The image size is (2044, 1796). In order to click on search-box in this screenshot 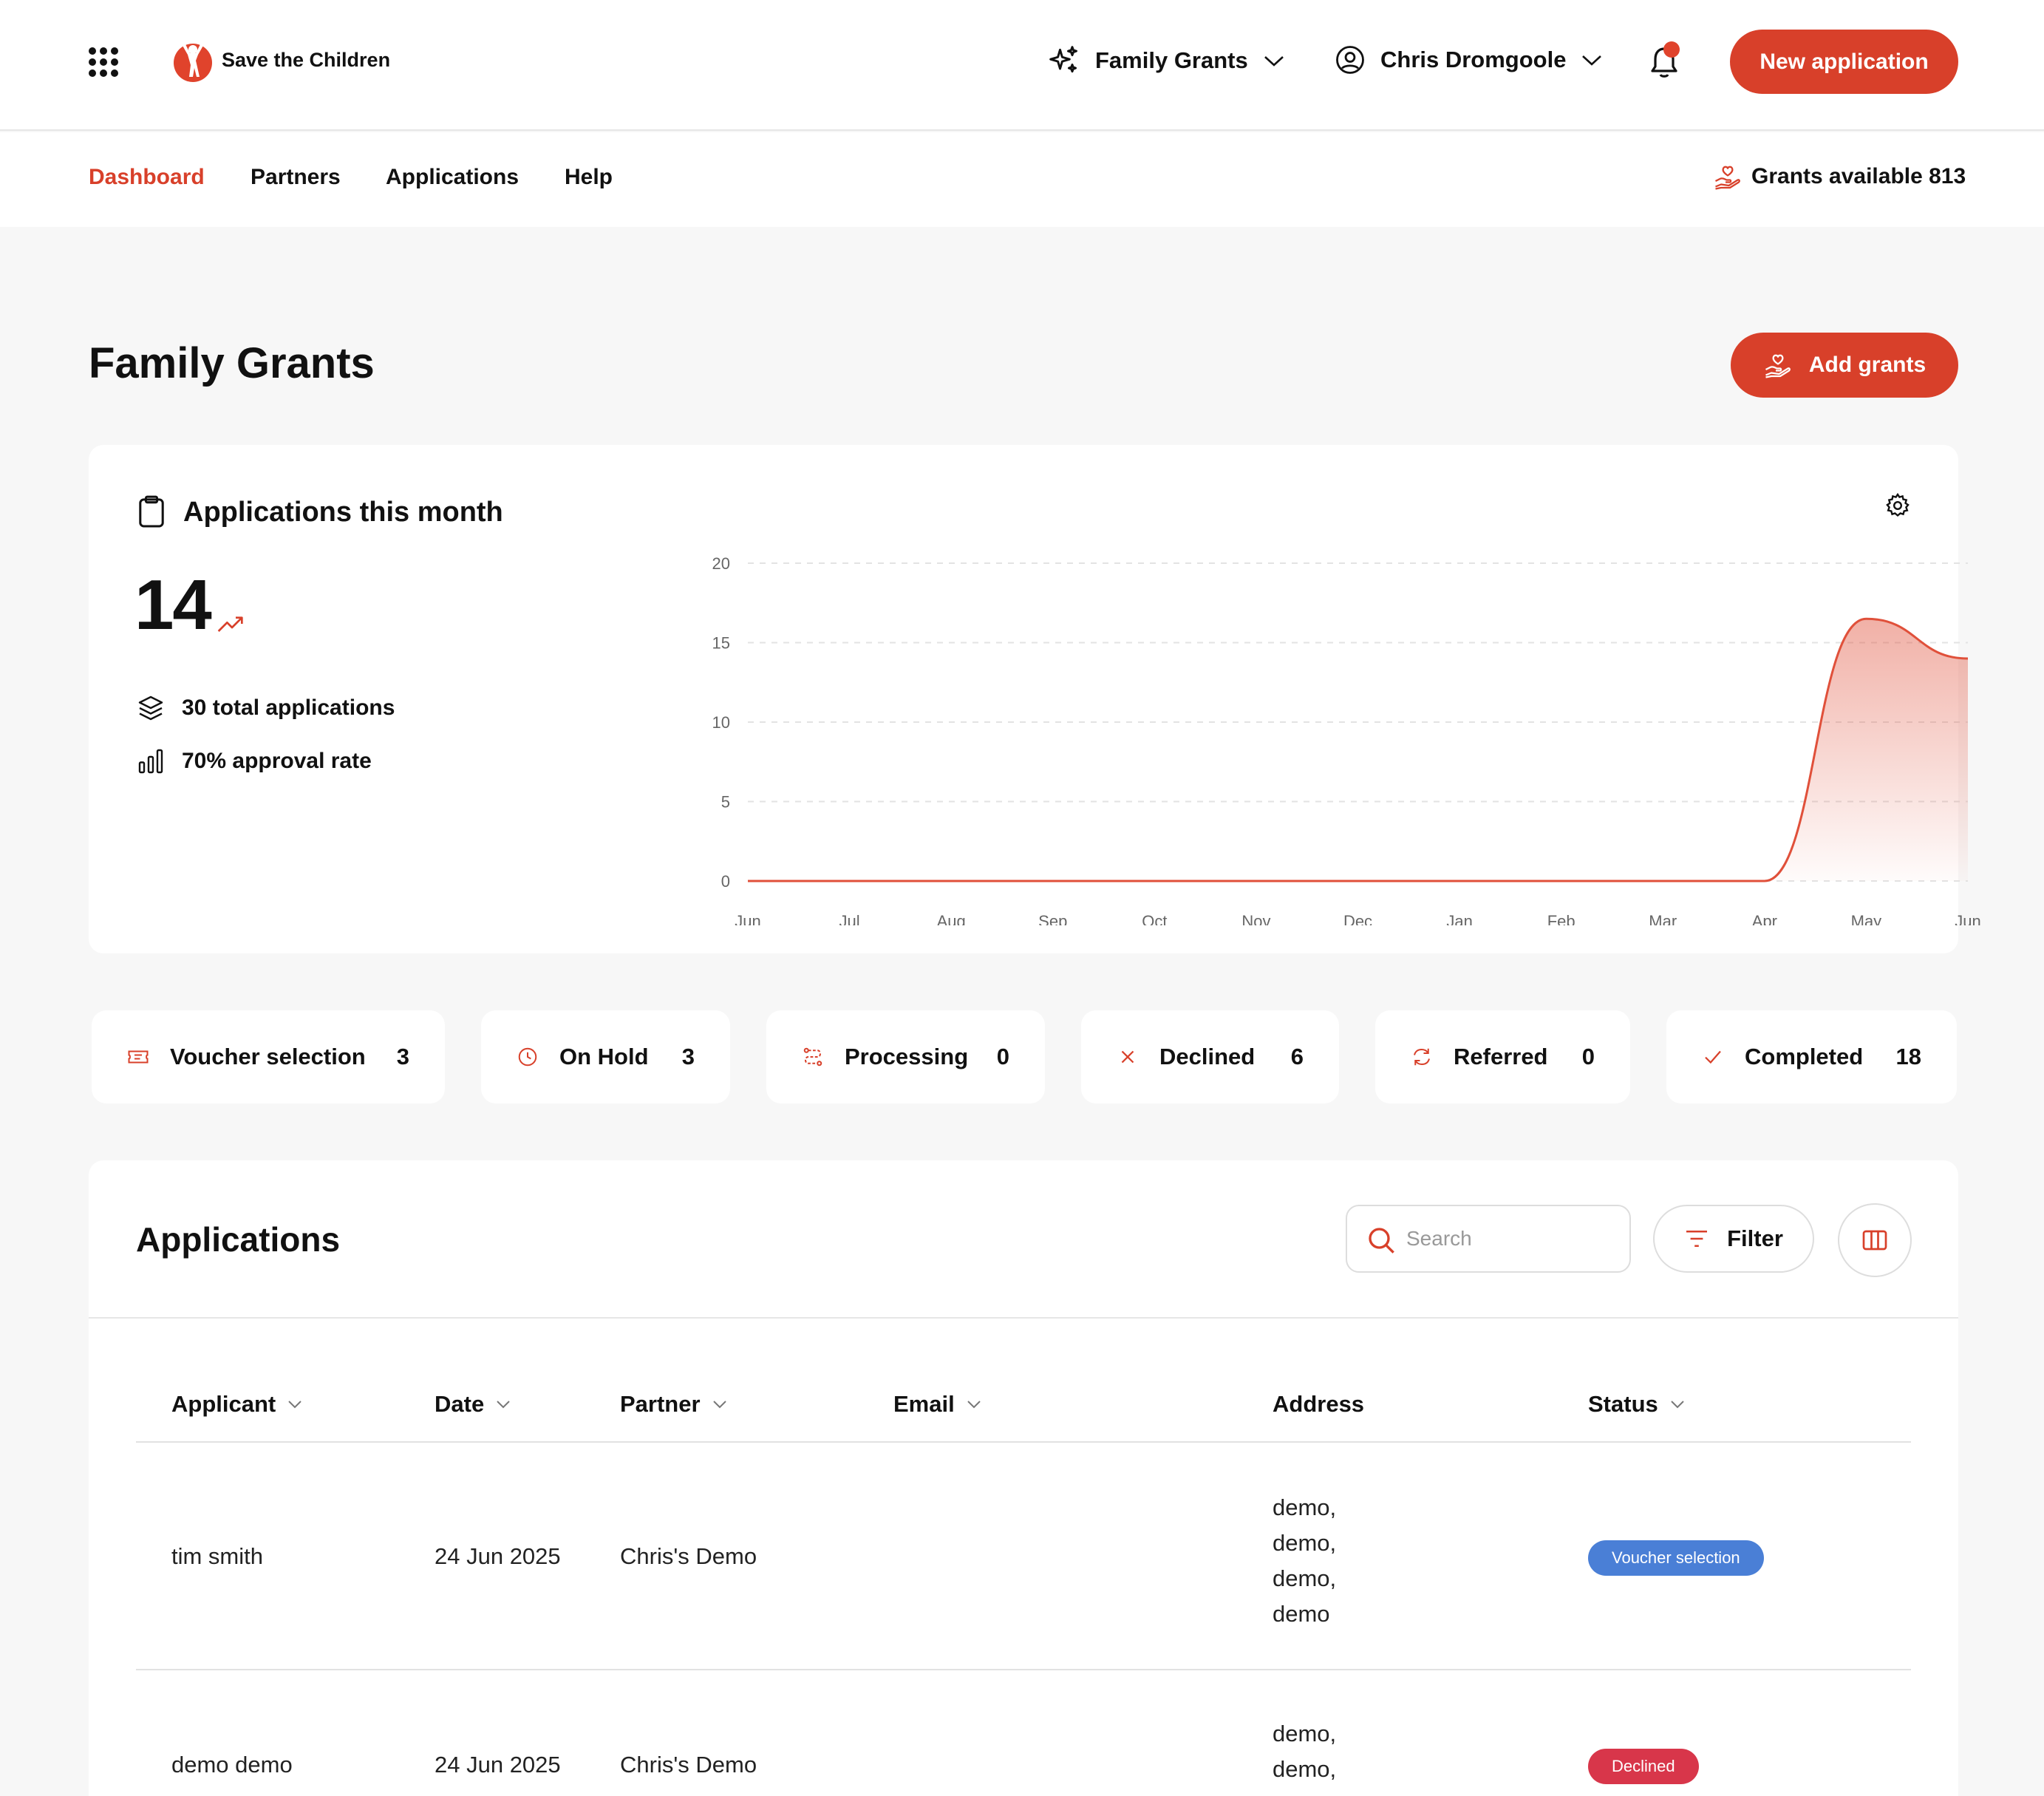, I will do `click(1488, 1239)`.